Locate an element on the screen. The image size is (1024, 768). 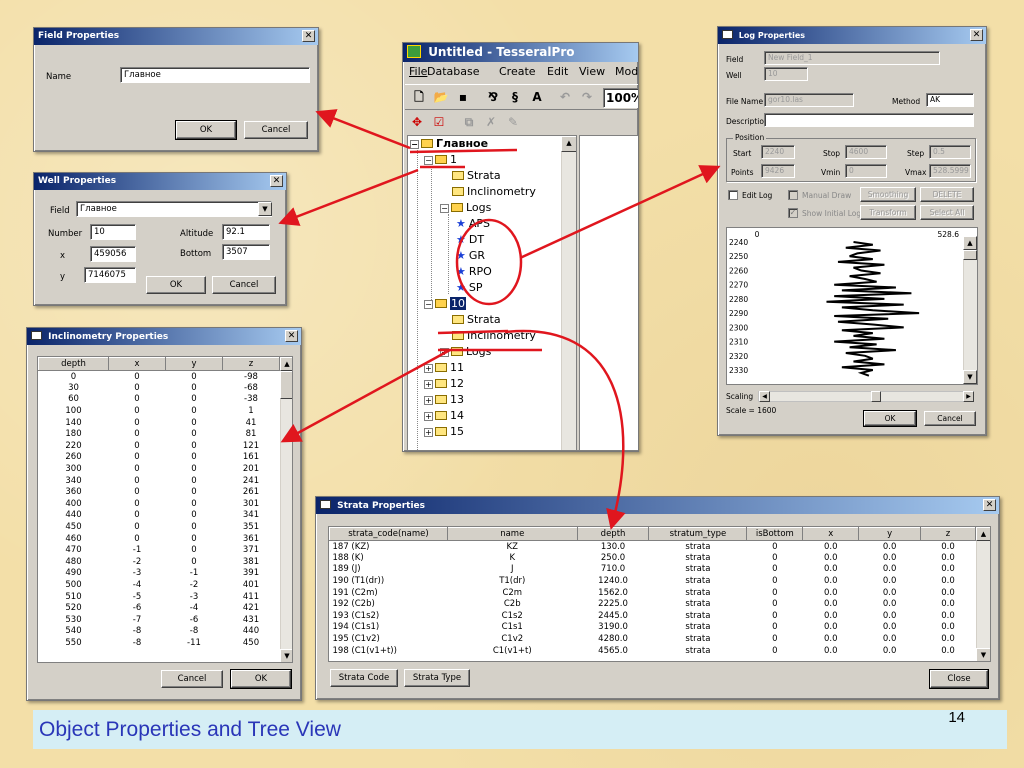
tree-node-log-sp: ★ SP is located at coordinates (469, 288).